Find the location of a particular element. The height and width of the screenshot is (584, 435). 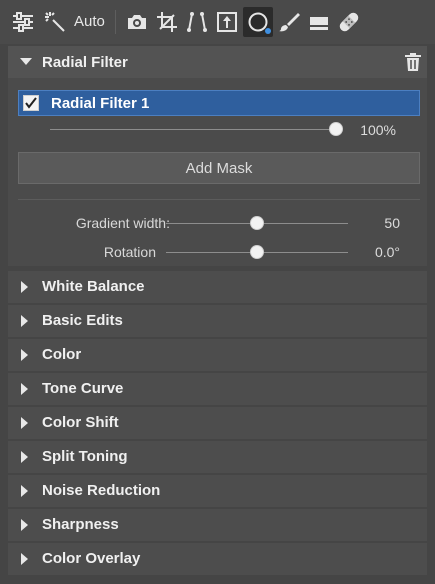

section-title: White Balance is located at coordinates (93, 286).